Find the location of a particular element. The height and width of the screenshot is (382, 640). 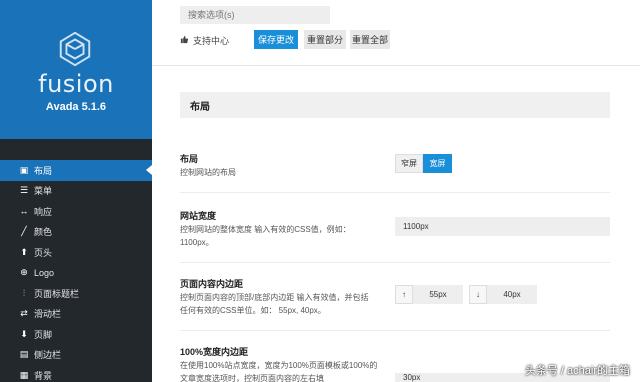

sidebar-icon: ▤ is located at coordinates (24, 354).